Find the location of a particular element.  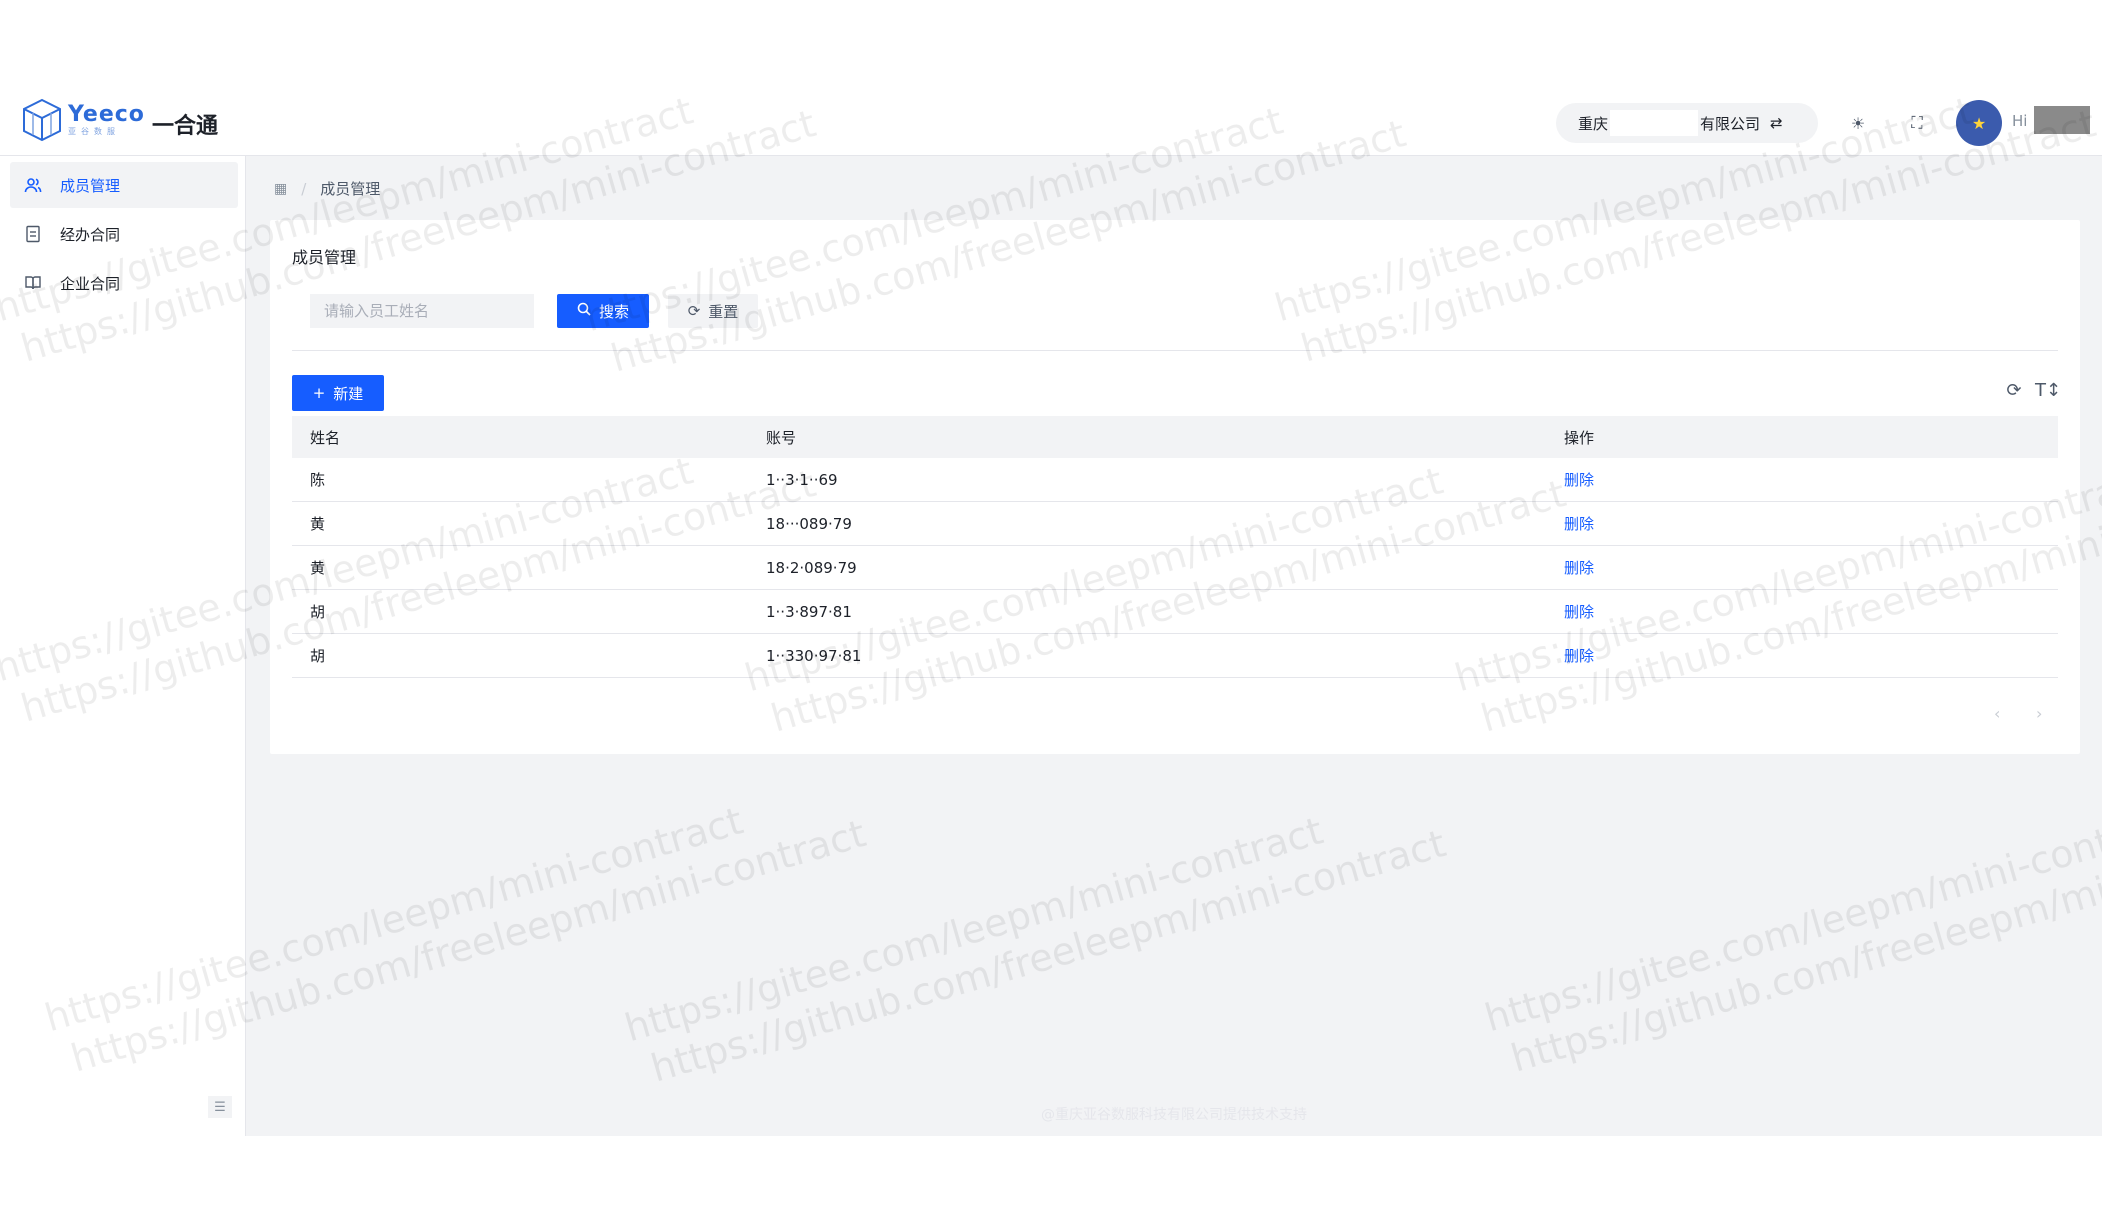

sidebar-item-enterprise-contracts: 企业合同 is located at coordinates (124, 283).